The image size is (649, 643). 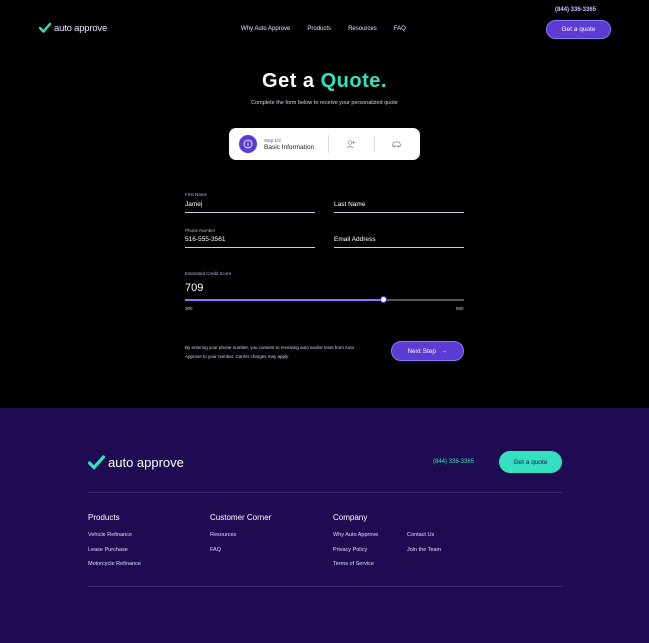 I want to click on phone-label: Phone Number, so click(x=200, y=230).